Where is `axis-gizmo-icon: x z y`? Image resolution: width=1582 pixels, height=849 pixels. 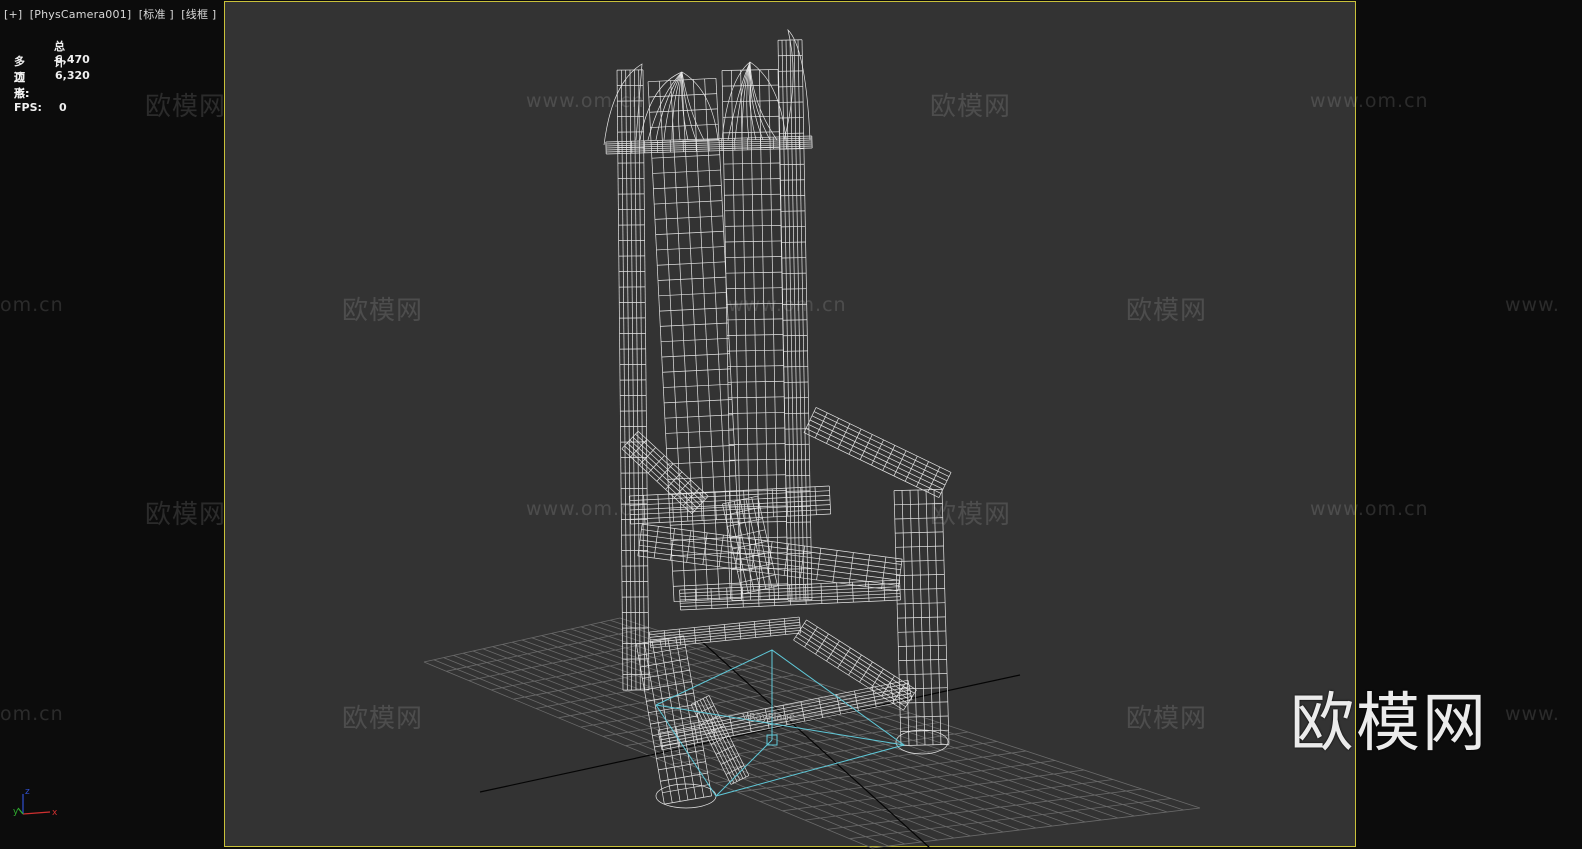
axis-gizmo-icon: x z y is located at coordinates (35, 802).